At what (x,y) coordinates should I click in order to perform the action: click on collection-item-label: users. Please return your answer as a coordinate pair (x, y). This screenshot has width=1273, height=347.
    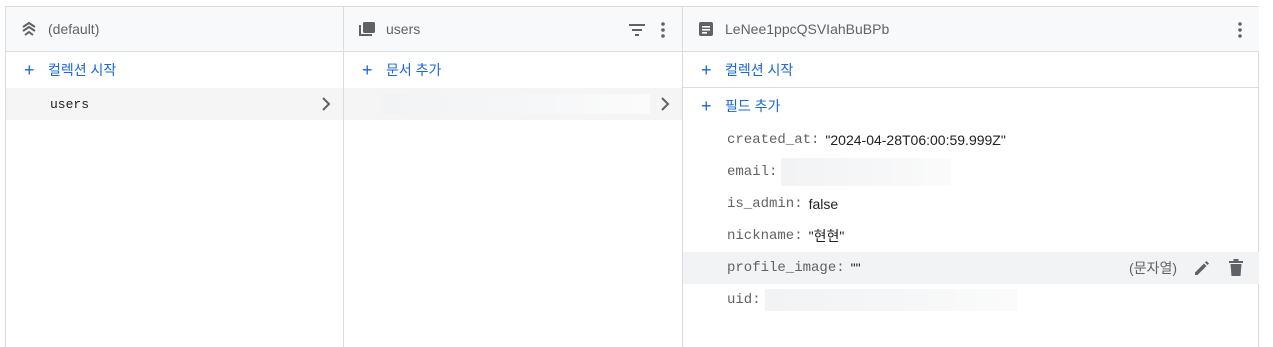
    Looking at the image, I should click on (70, 104).